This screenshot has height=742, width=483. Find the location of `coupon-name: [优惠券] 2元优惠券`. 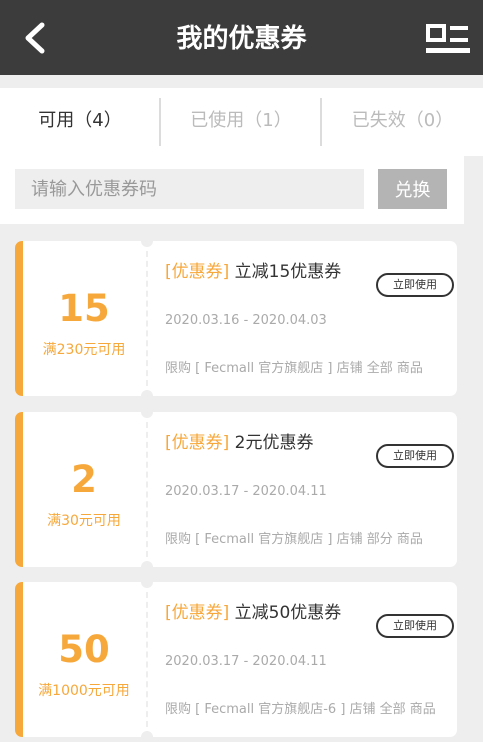

coupon-name: [优惠券] 2元优惠券 is located at coordinates (239, 440).